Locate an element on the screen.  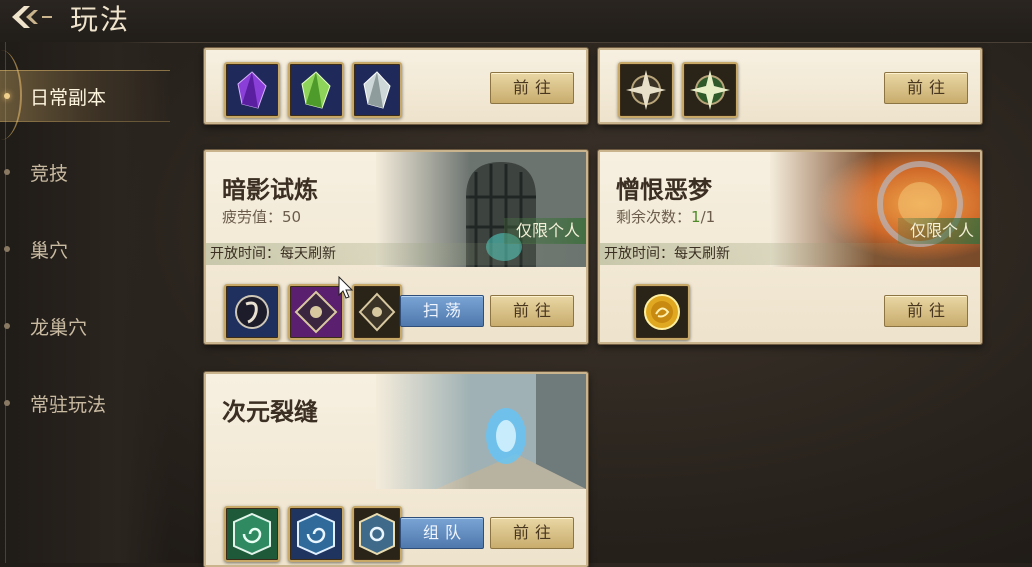
dark-compass-icon is located at coordinates (646, 90).